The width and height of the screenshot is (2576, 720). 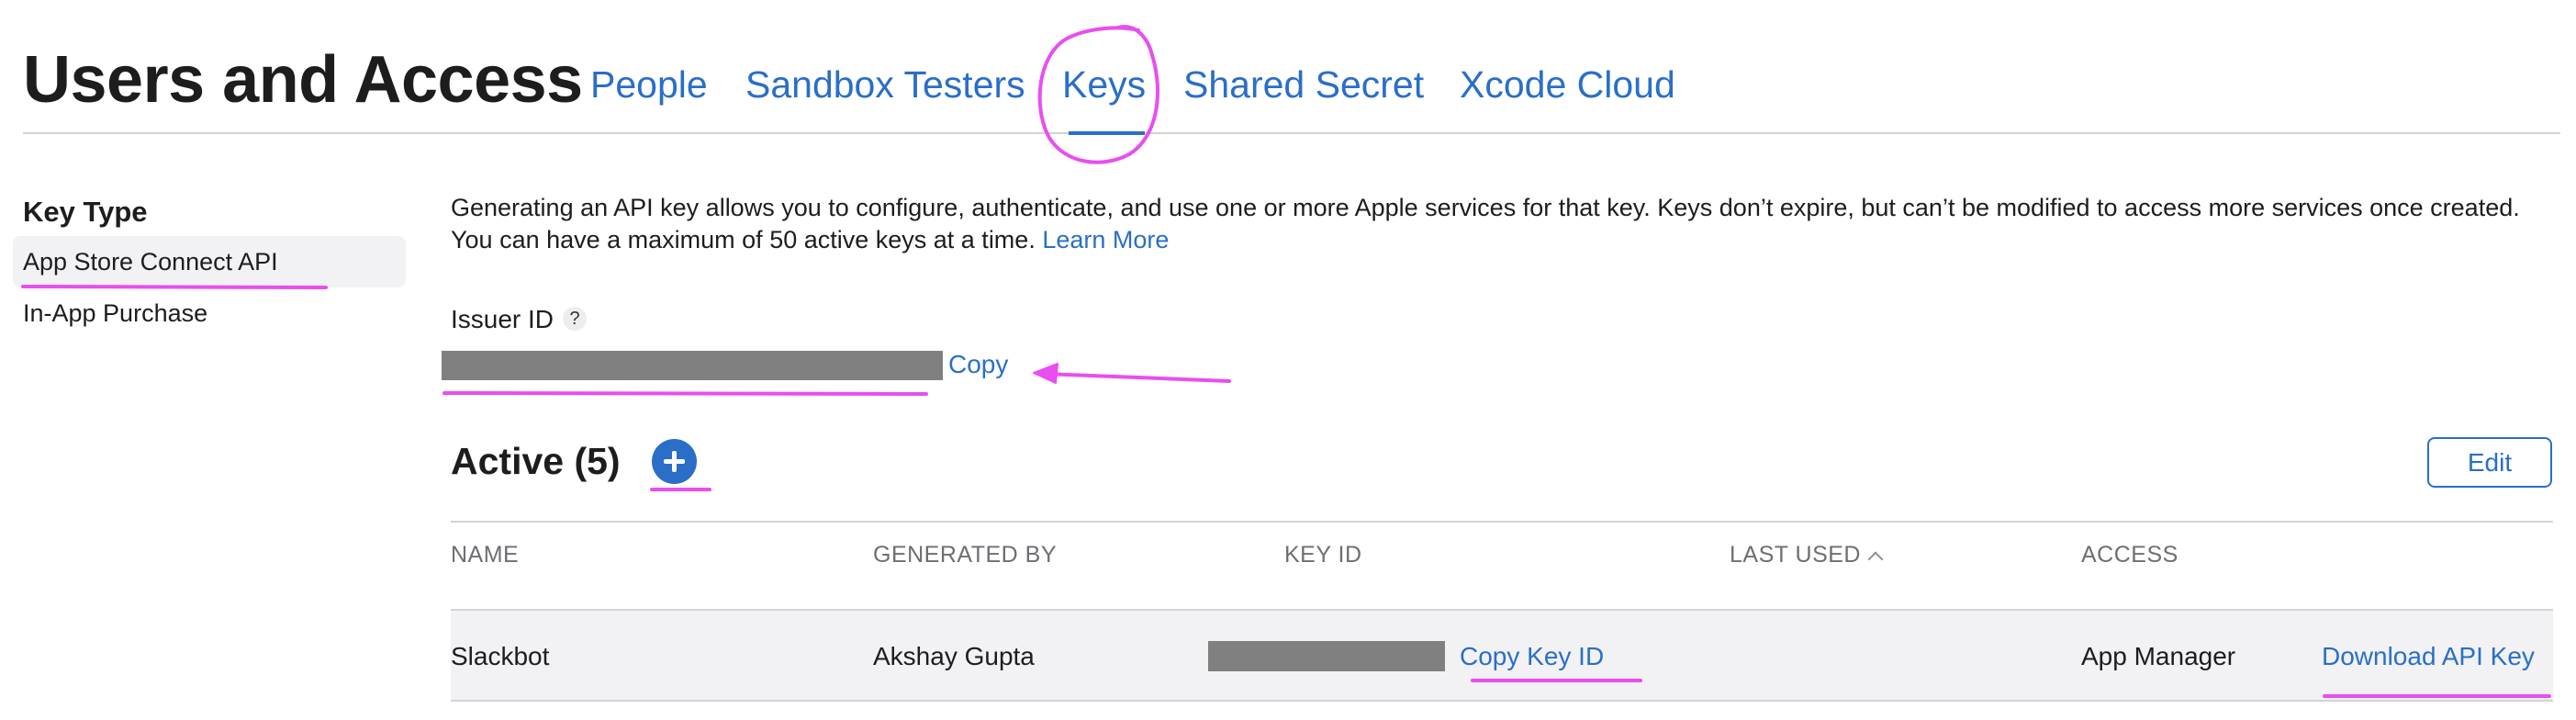 What do you see at coordinates (1303, 84) in the screenshot?
I see `tab-shared-secret: Shared Secret` at bounding box center [1303, 84].